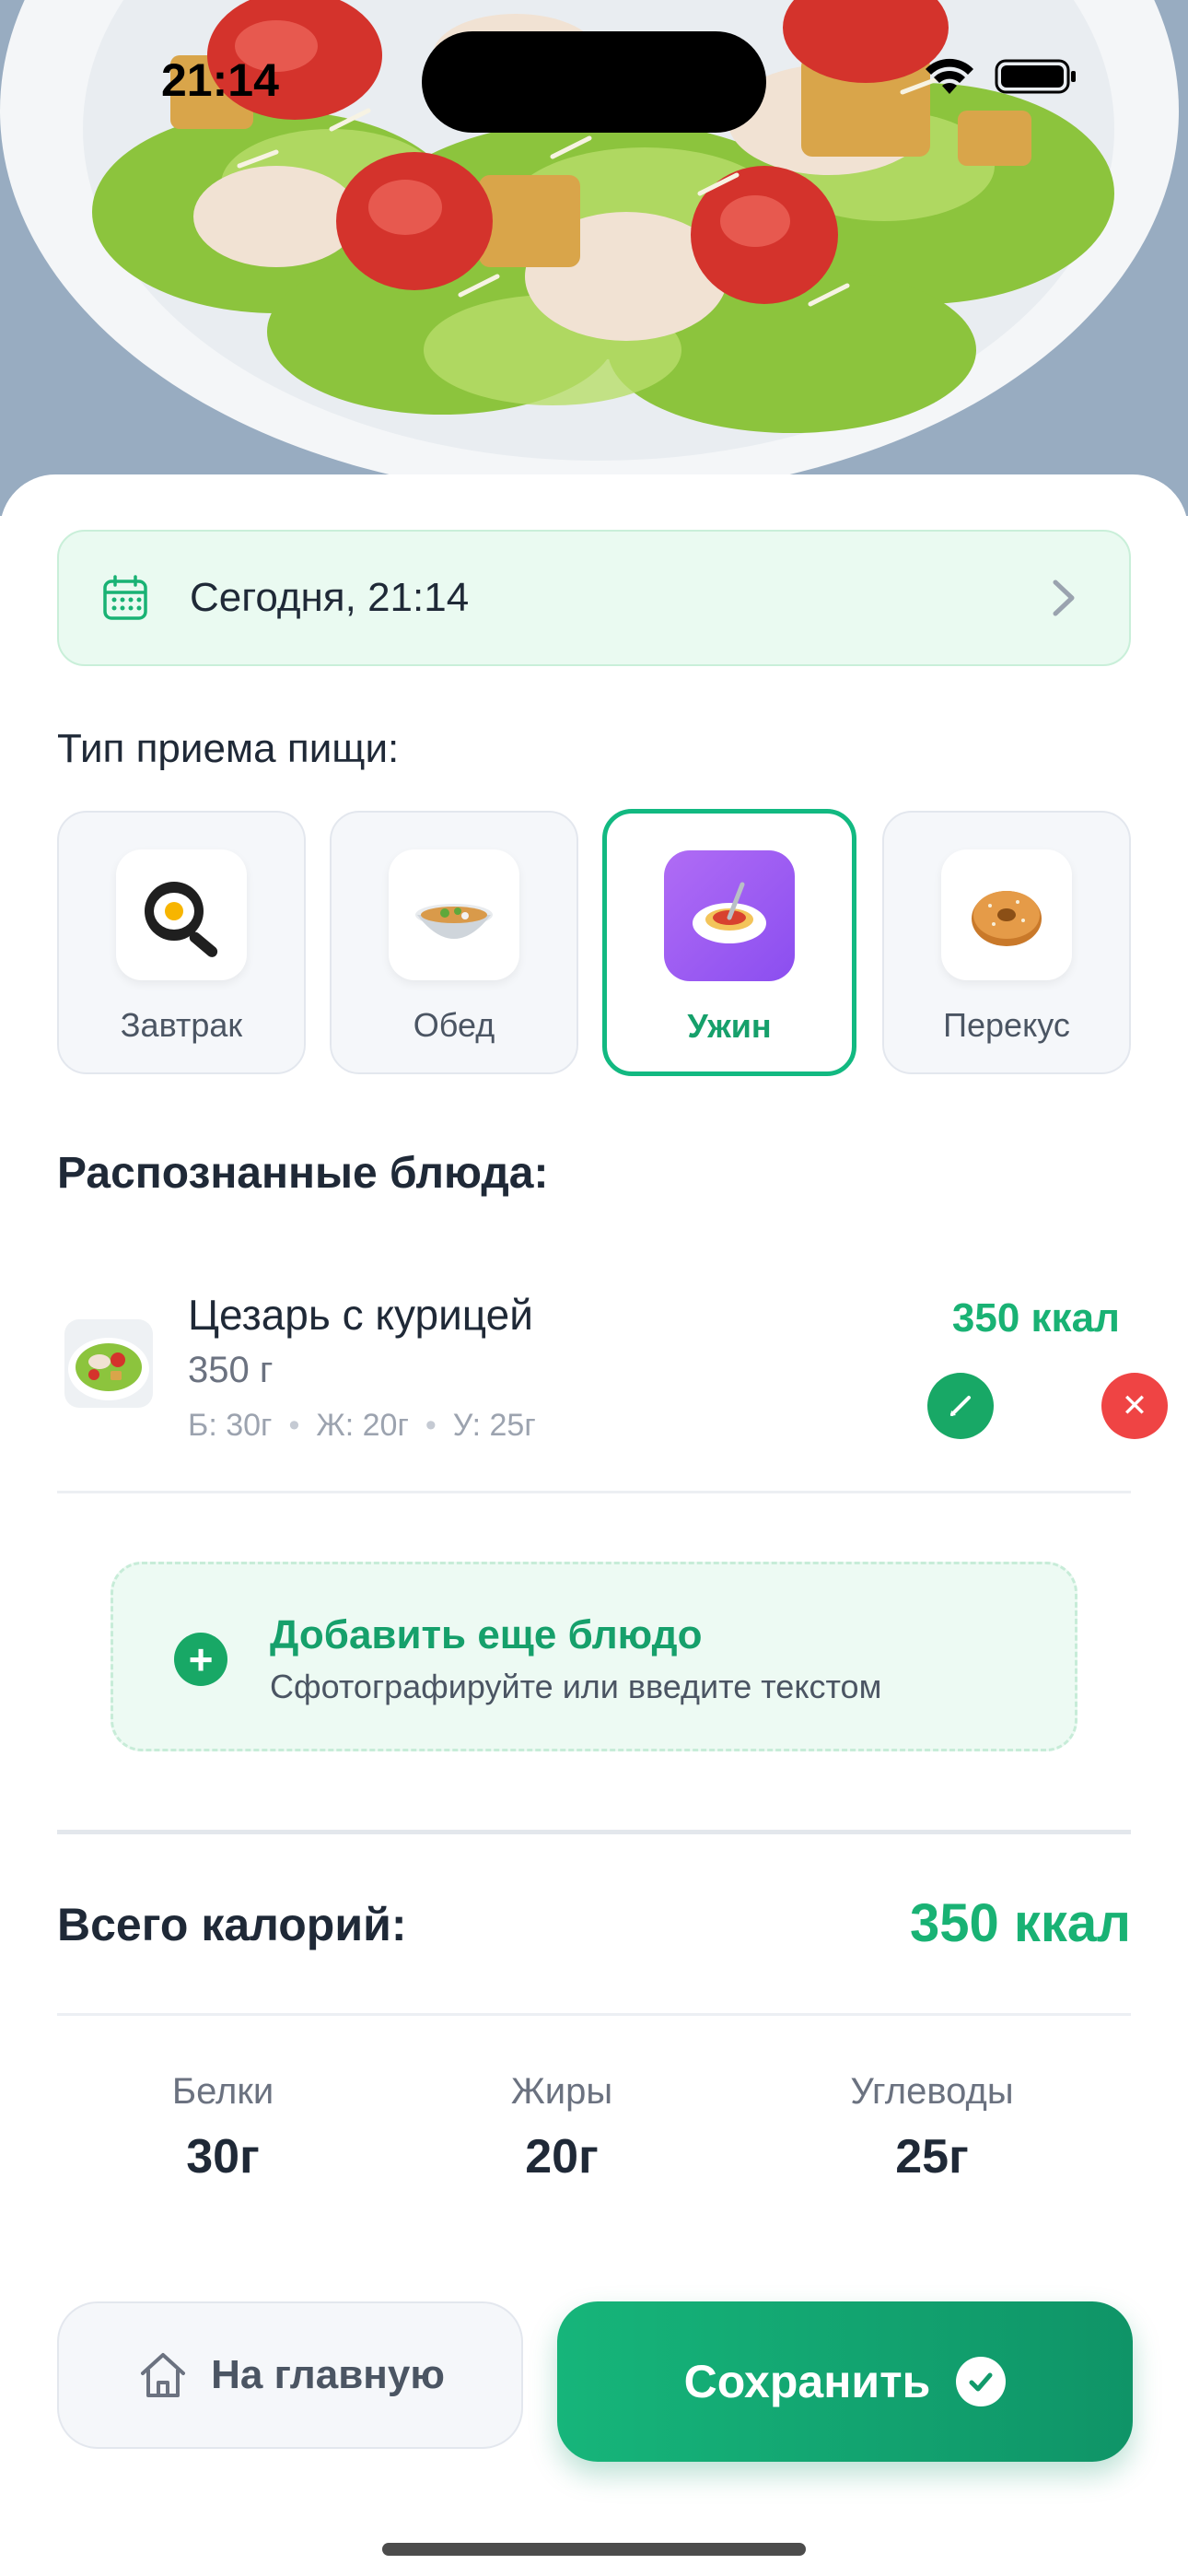 This screenshot has width=1188, height=2576. Describe the element at coordinates (232, 1924) in the screenshot. I see `total-calories-label: Всего калорий:` at that location.